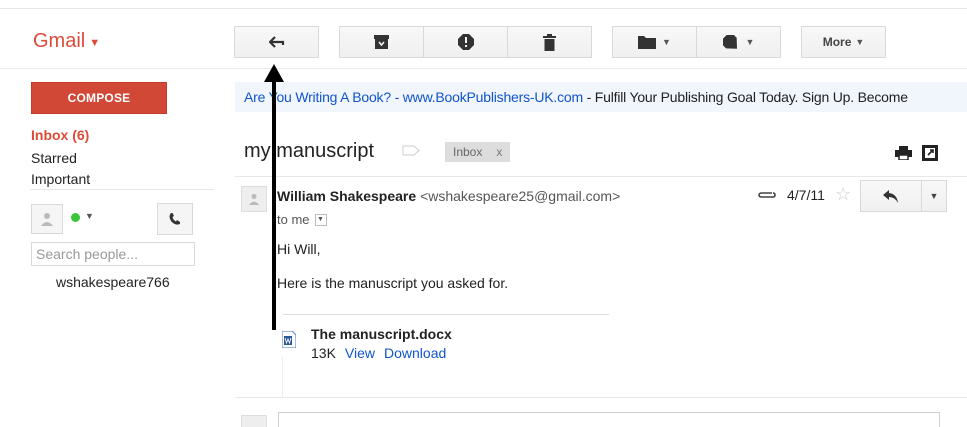 This screenshot has width=967, height=427. I want to click on top-divider, so click(483, 8).